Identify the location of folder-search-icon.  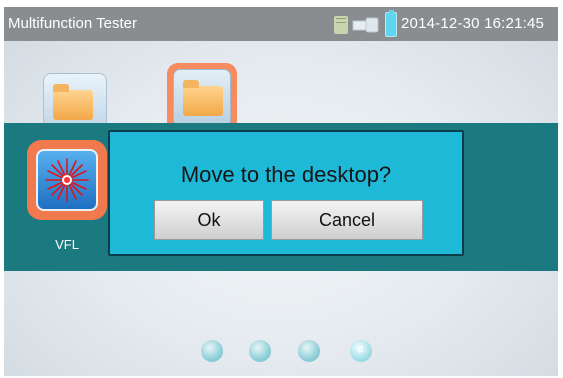
(73, 102).